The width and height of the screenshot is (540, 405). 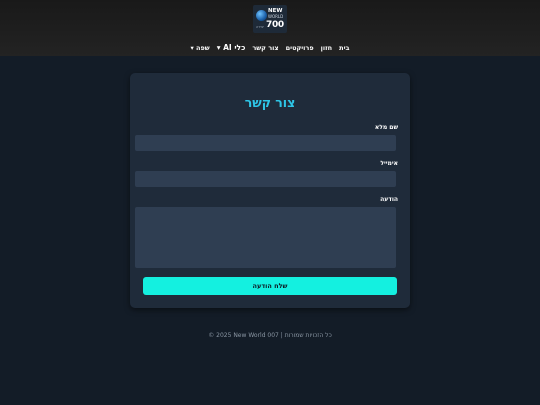 I want to click on nav-home: בית, so click(x=344, y=48).